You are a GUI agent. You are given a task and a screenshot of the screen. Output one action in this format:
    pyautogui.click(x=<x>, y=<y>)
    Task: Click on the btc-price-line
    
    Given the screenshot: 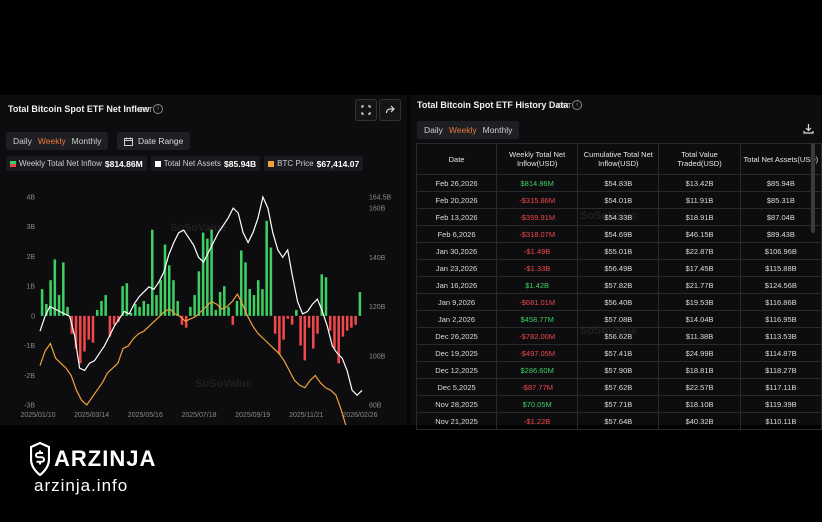 What is the action you would take?
    pyautogui.click(x=193, y=359)
    